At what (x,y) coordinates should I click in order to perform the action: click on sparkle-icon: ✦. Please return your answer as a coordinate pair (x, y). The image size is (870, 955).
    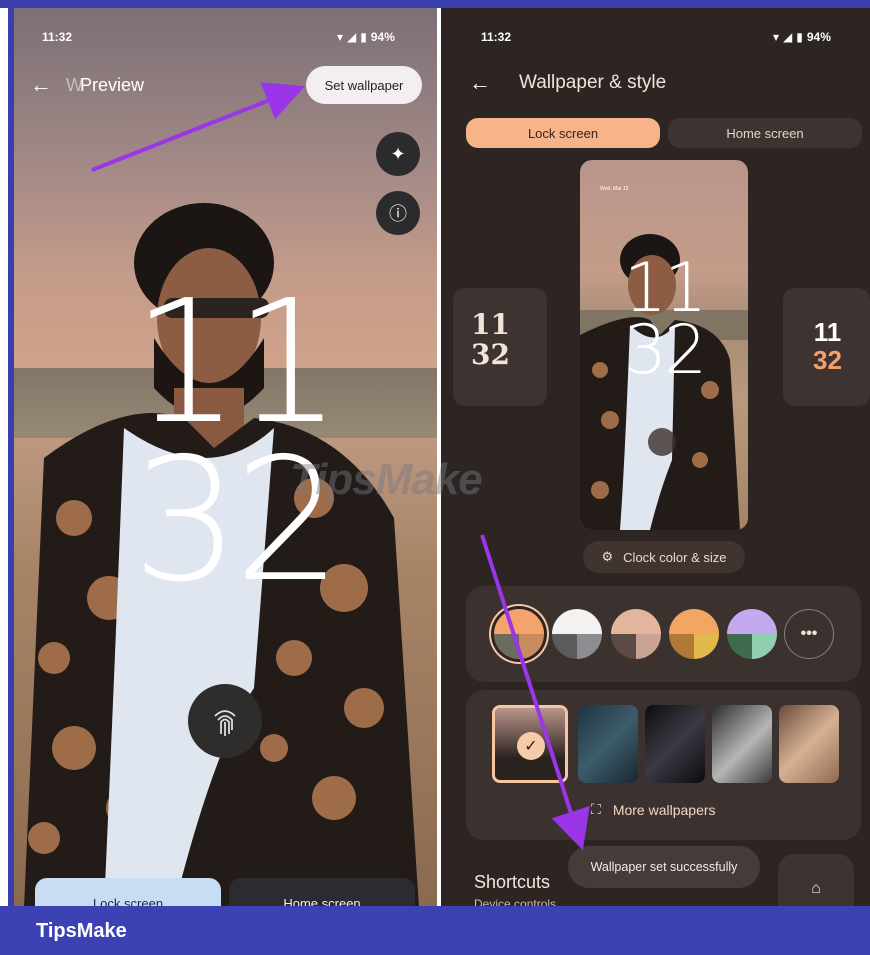
    Looking at the image, I should click on (398, 153).